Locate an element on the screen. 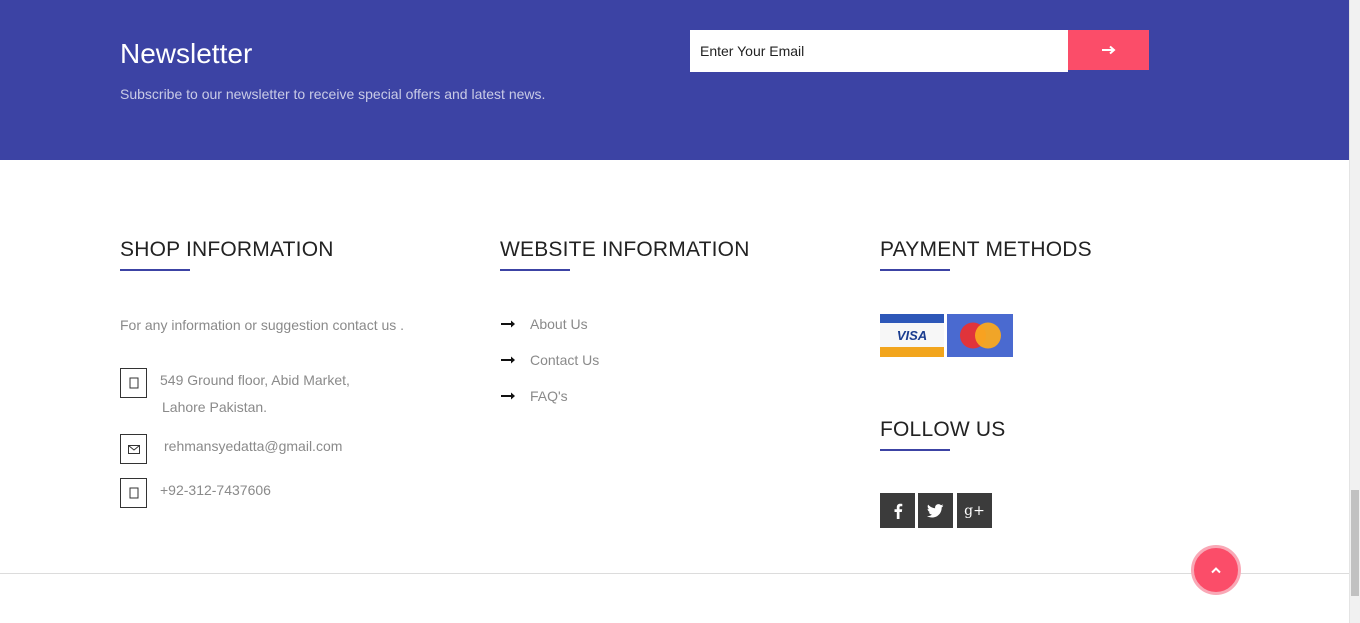  footer-divider is located at coordinates (674, 573).